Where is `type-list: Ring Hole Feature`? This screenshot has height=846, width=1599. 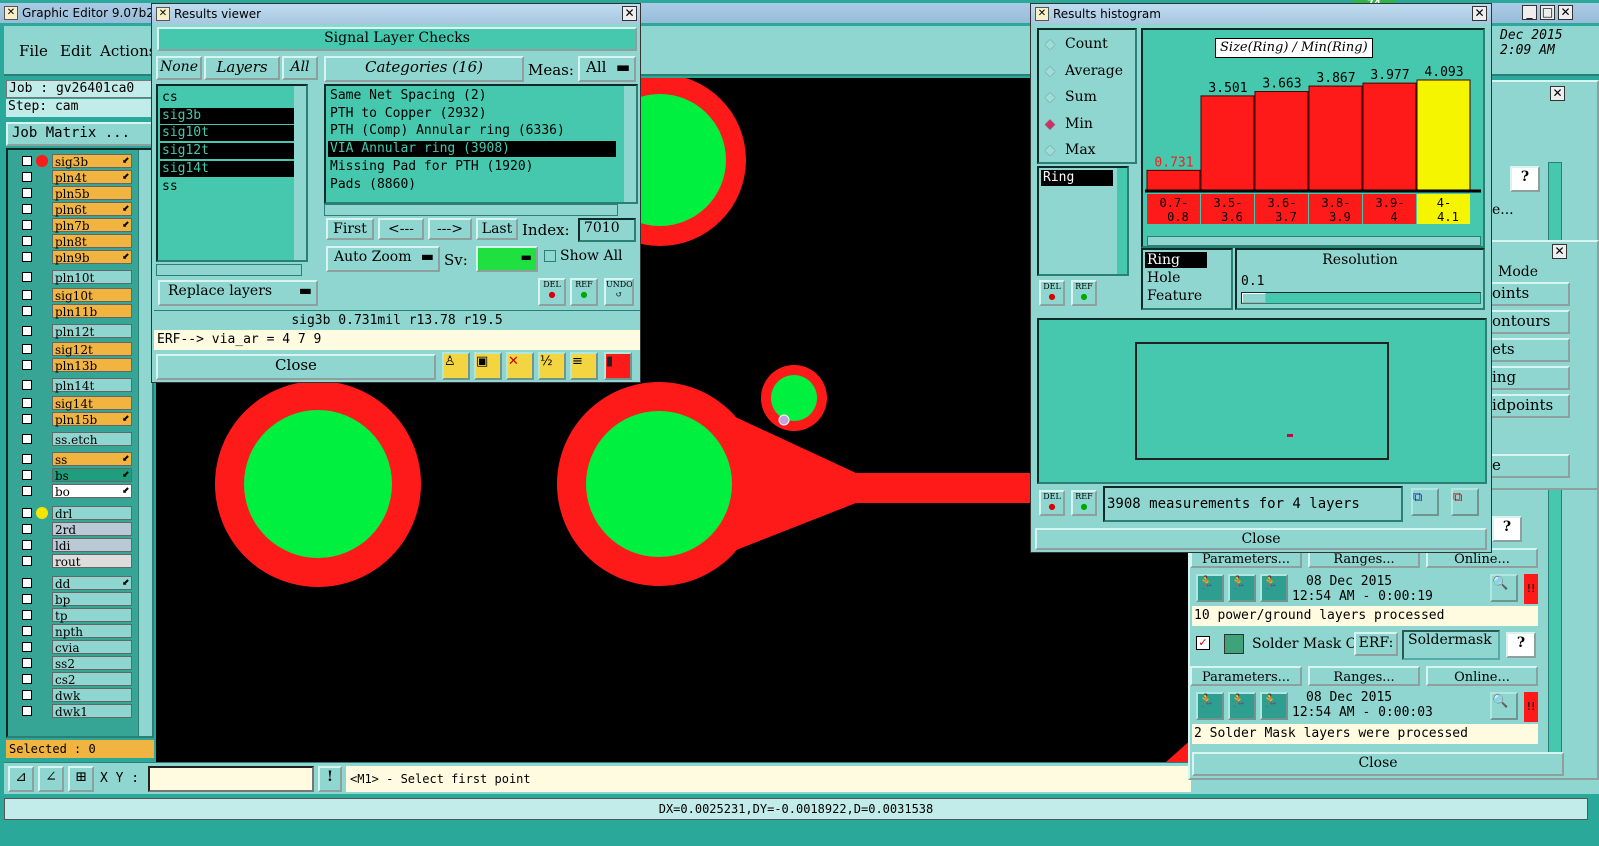 type-list: Ring Hole Feature is located at coordinates (1187, 279).